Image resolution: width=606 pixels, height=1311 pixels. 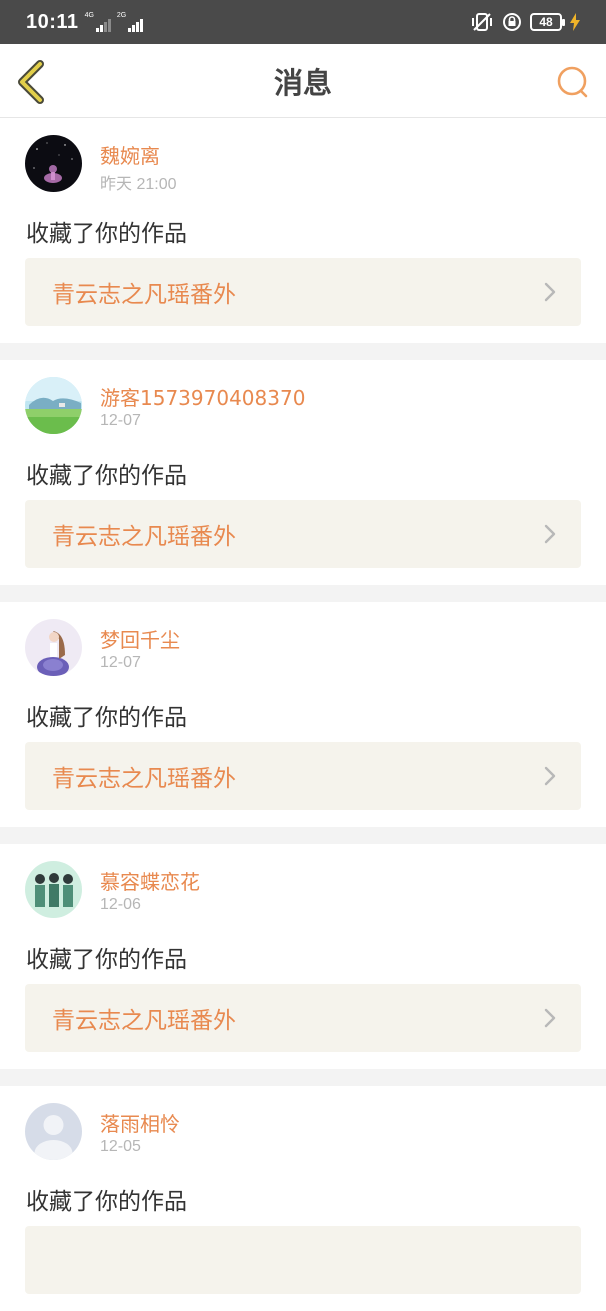 What do you see at coordinates (89, 15) in the screenshot?
I see `network-type-4g: 4G` at bounding box center [89, 15].